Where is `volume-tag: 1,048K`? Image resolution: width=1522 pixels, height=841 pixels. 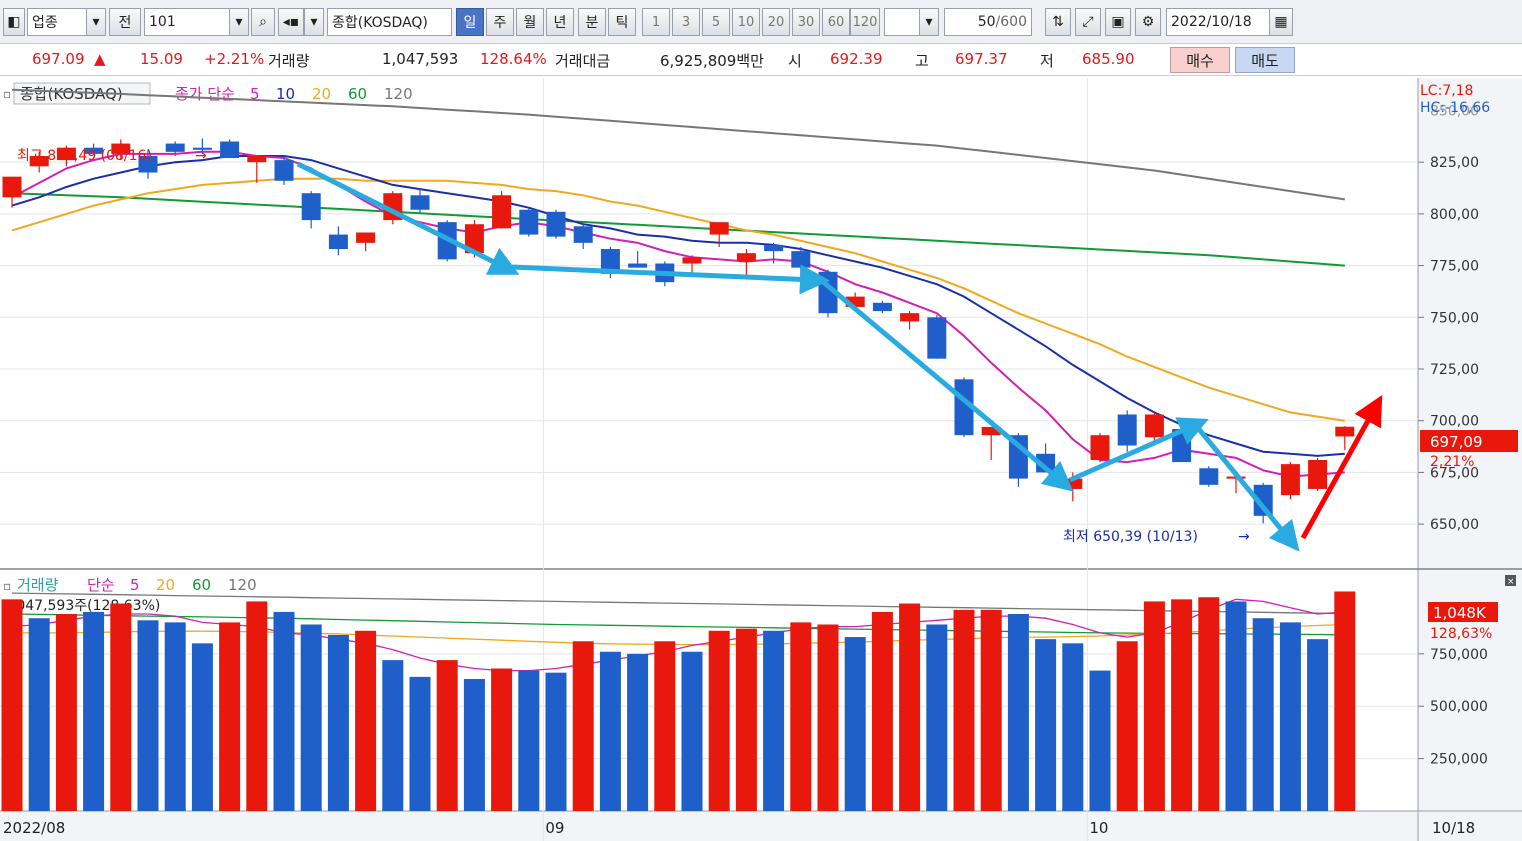 volume-tag: 1,048K is located at coordinates (1460, 613).